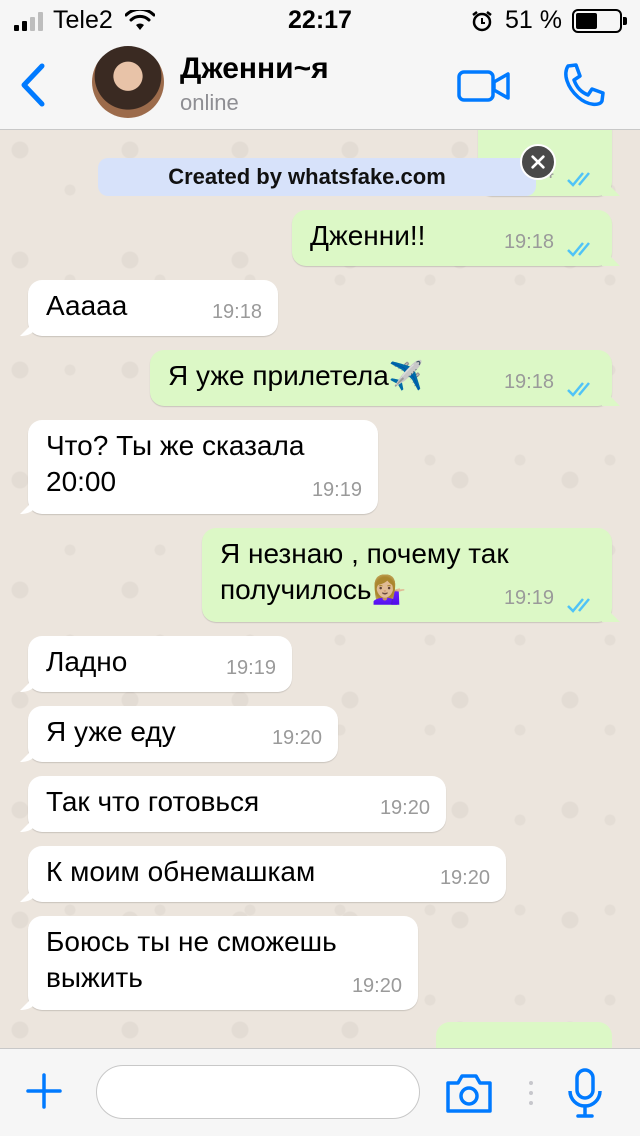  I want to click on message-bubble-outgoing, so click(524, 1035).